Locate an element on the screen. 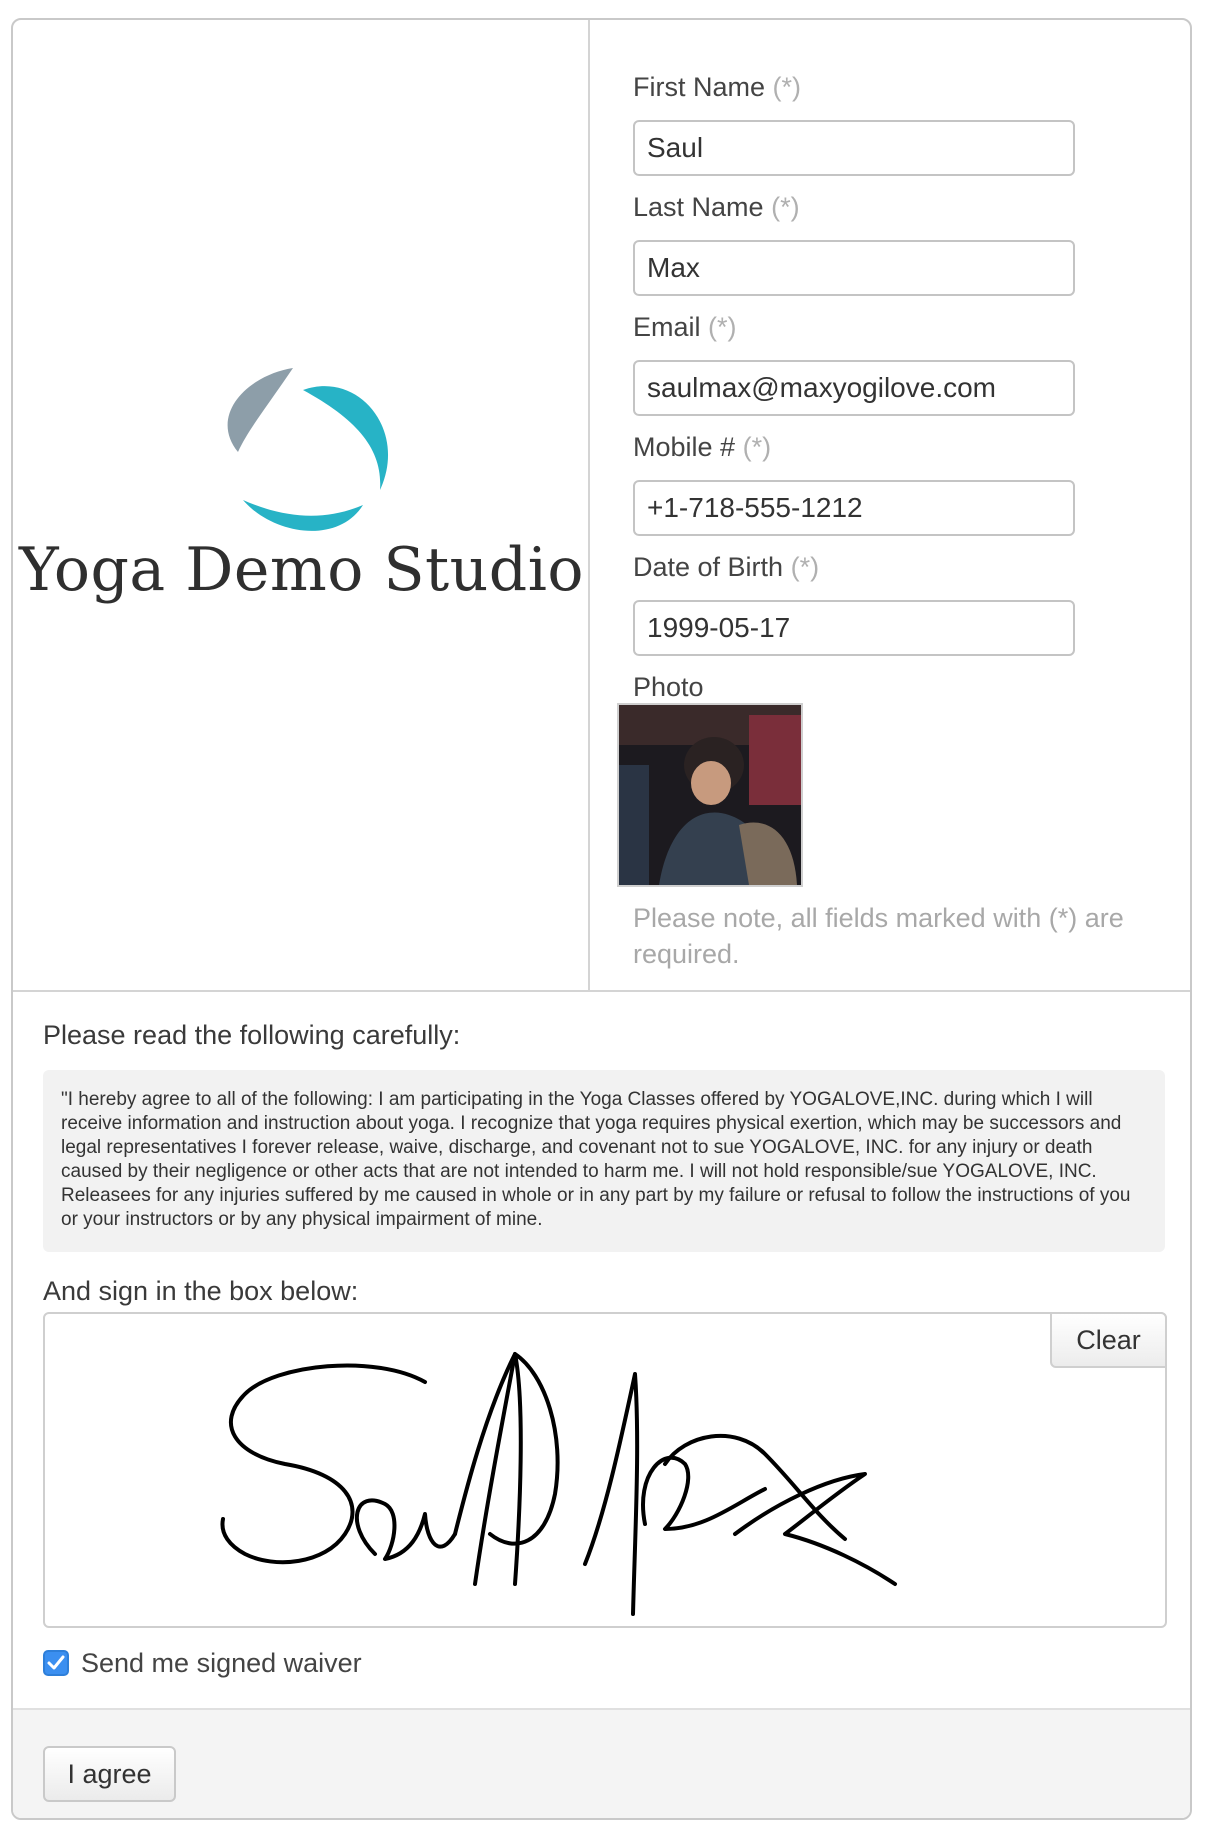  first-name-label: First Name (*) is located at coordinates (717, 87).